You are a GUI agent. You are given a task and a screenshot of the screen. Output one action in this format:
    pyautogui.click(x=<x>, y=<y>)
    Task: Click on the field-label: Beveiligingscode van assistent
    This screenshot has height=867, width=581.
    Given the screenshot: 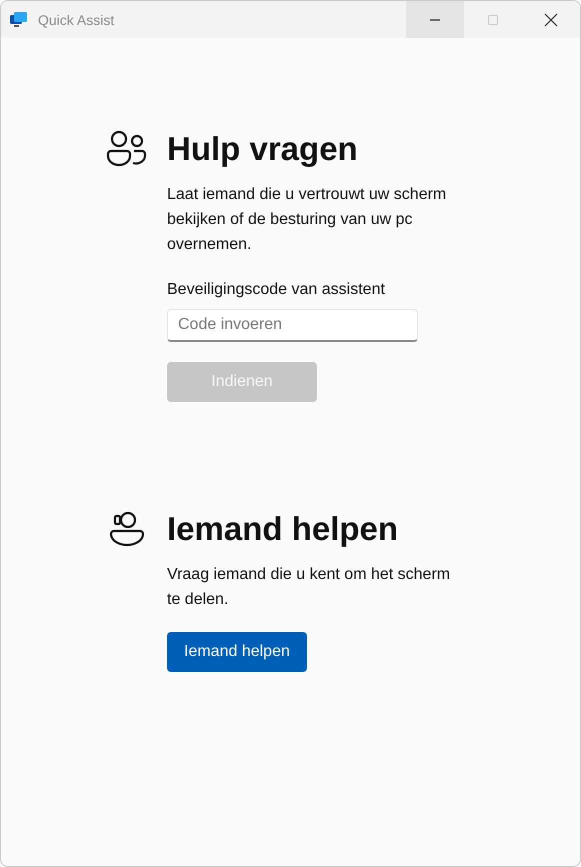 What is the action you would take?
    pyautogui.click(x=276, y=290)
    